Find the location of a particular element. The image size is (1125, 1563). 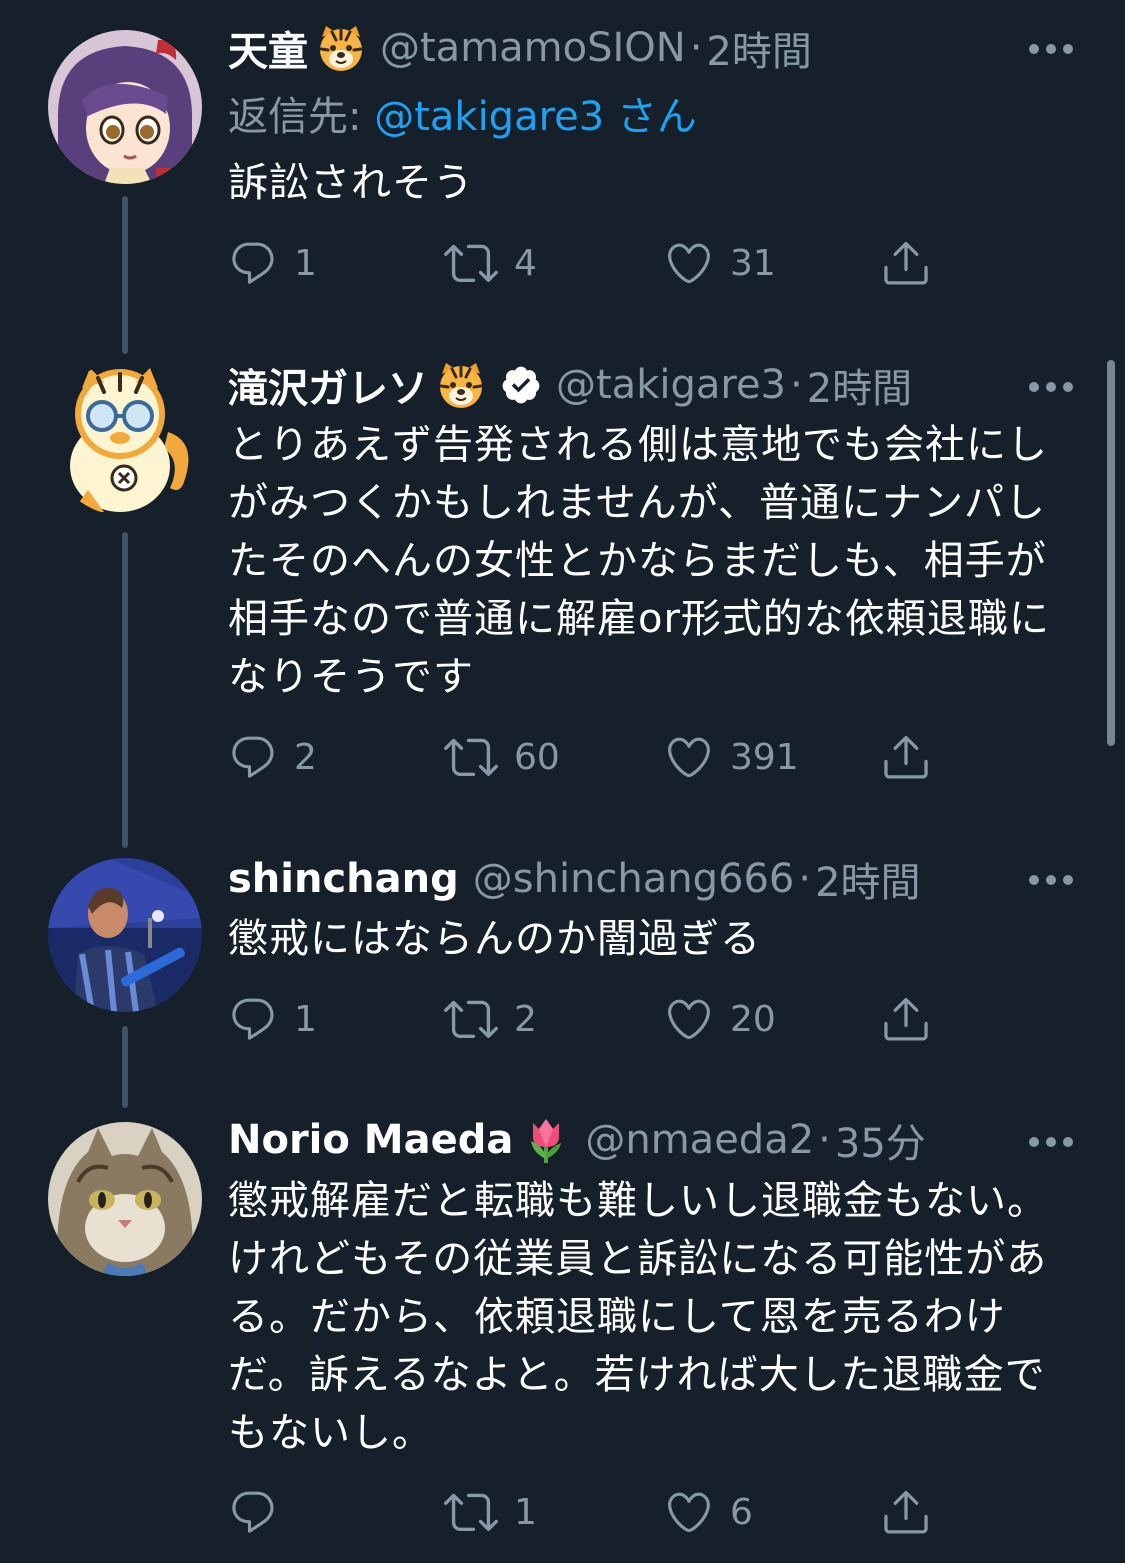

retweet-button: 2 is located at coordinates (490, 1019).